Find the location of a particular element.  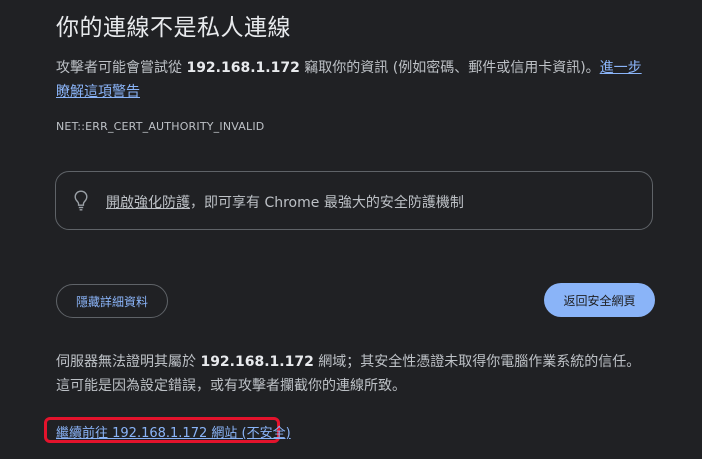

proceed-unsafe-link: 繼續前往 192.168.1.172 網站 (不安全) is located at coordinates (173, 431).